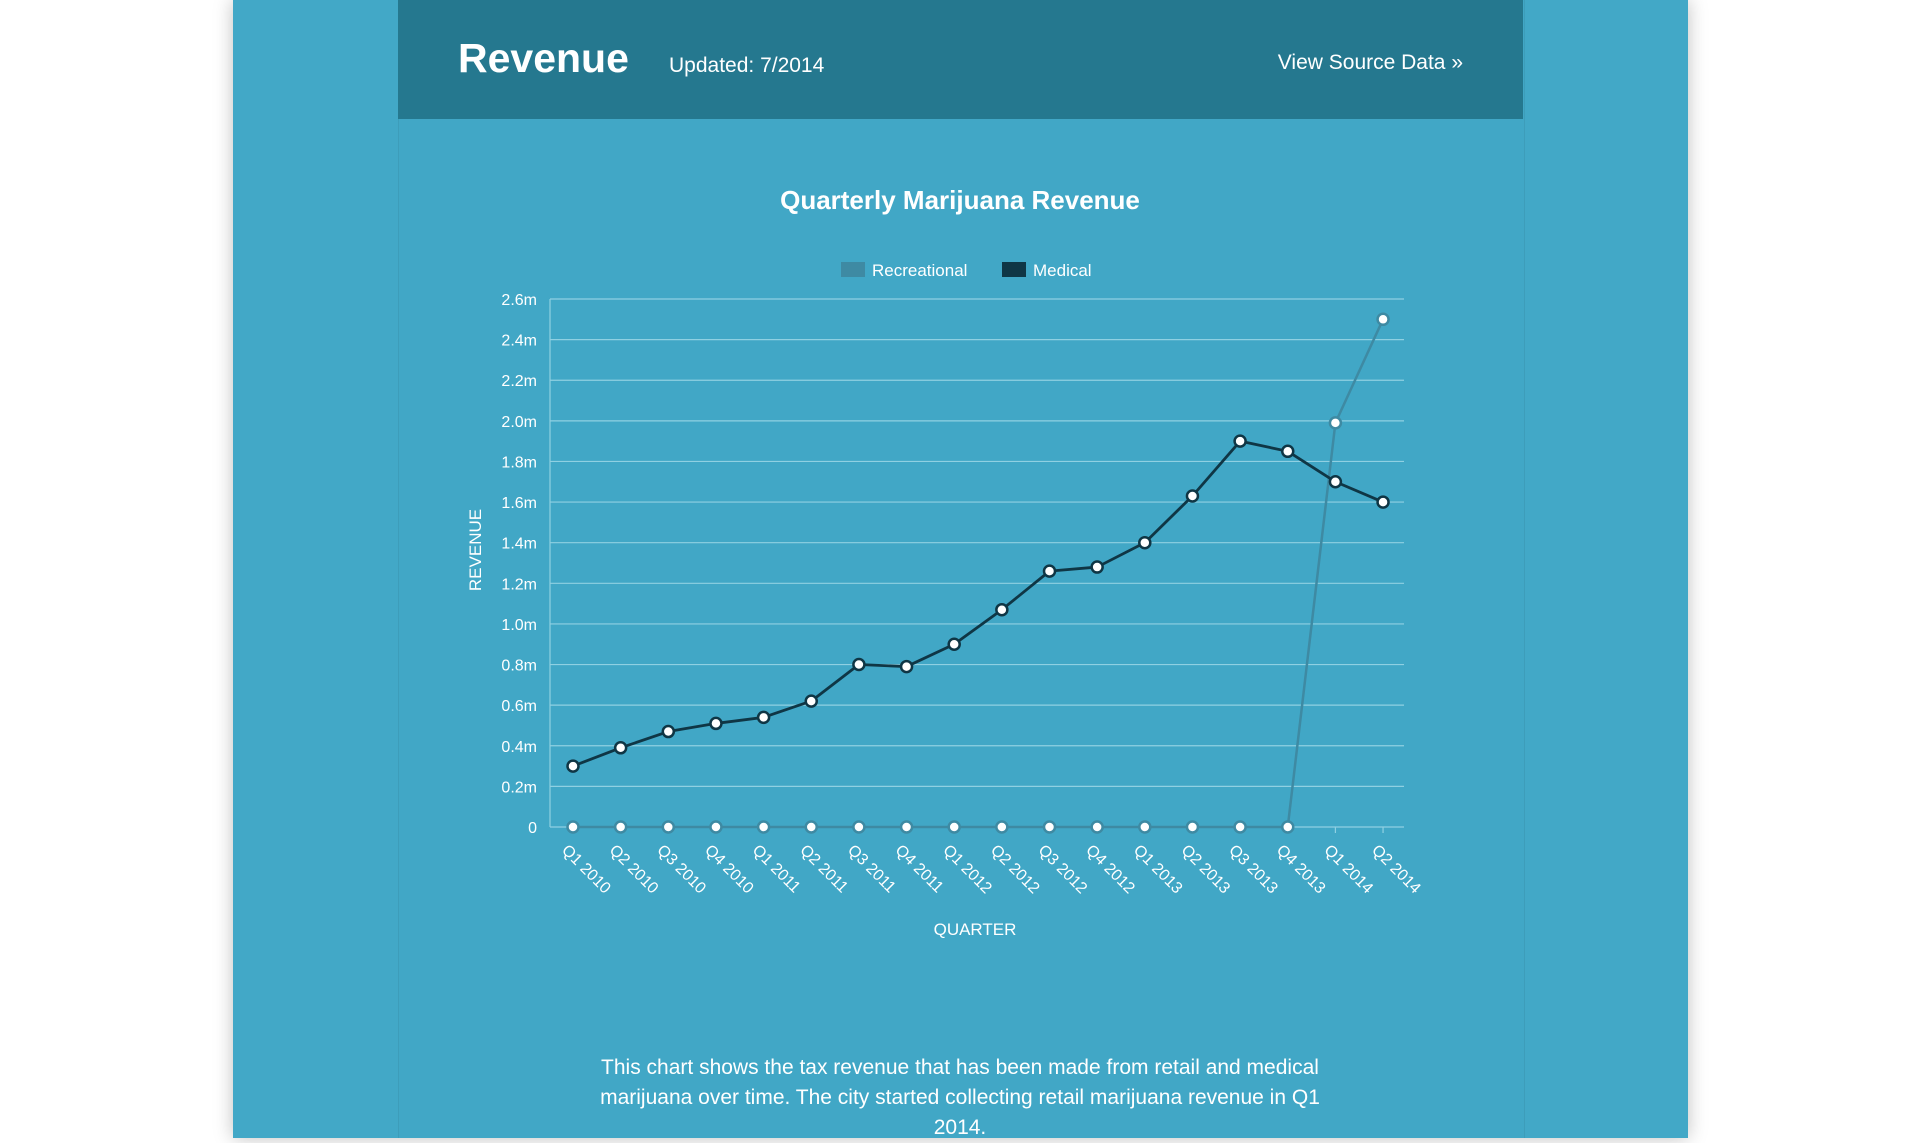 The image size is (1921, 1143). Describe the element at coordinates (519, 584) in the screenshot. I see `y-tick-label: 1.2m` at that location.